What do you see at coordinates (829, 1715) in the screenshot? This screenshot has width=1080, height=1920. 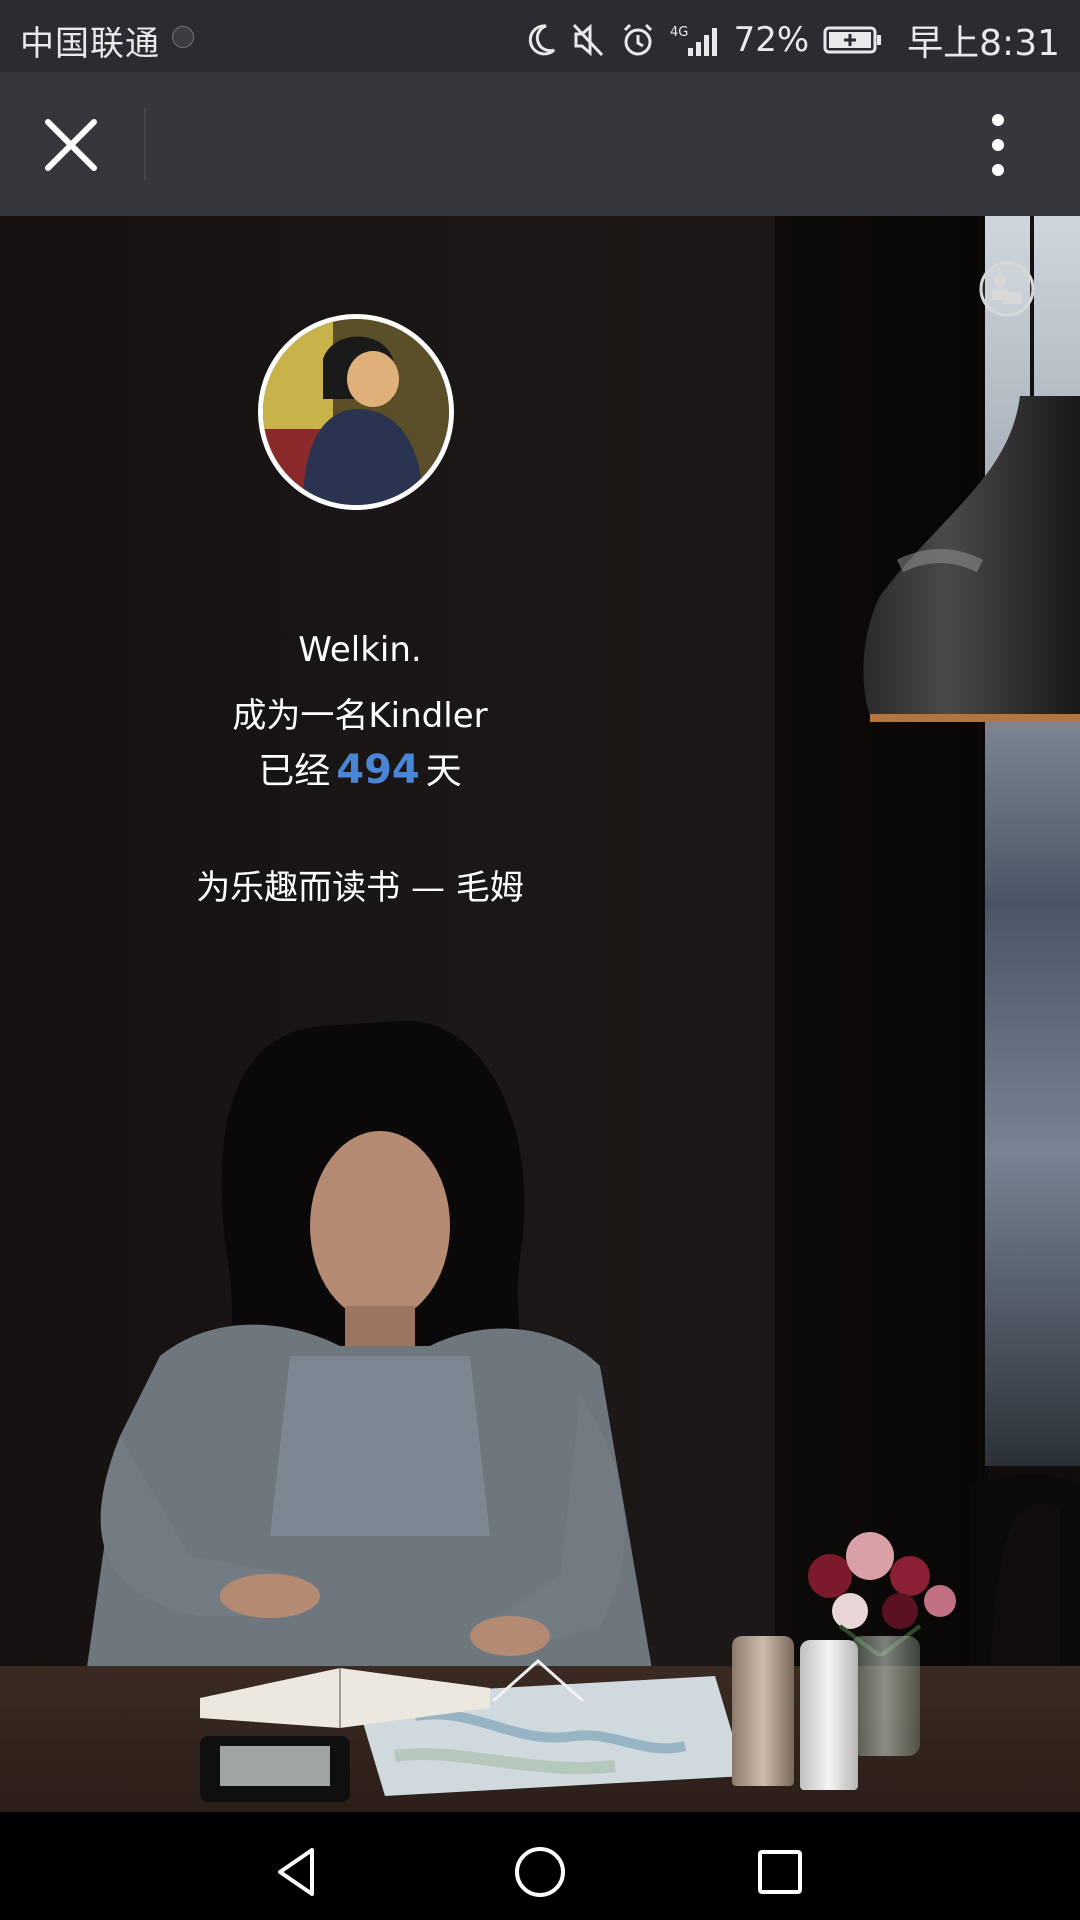 I see `salt-shaker-image` at bounding box center [829, 1715].